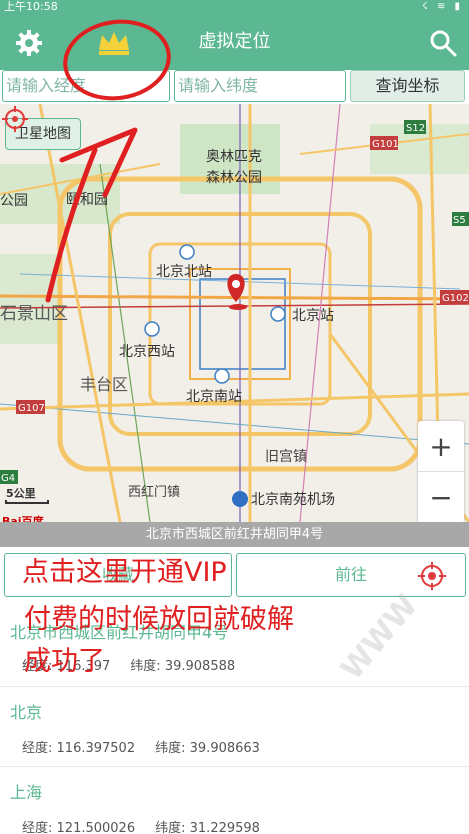 This screenshot has width=469, height=834. What do you see at coordinates (104, 384) in the screenshot?
I see `label-fengtai: 丰台区` at bounding box center [104, 384].